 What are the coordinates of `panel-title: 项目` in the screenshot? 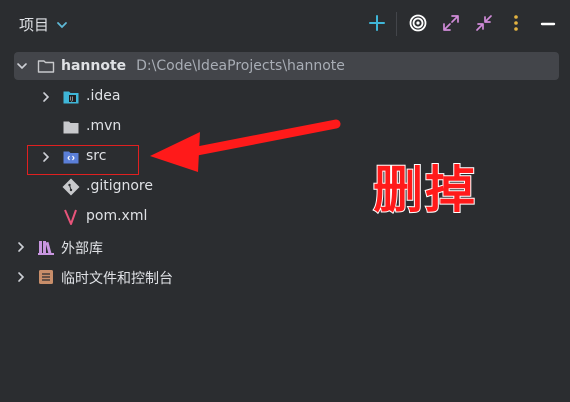 It's located at (34, 25).